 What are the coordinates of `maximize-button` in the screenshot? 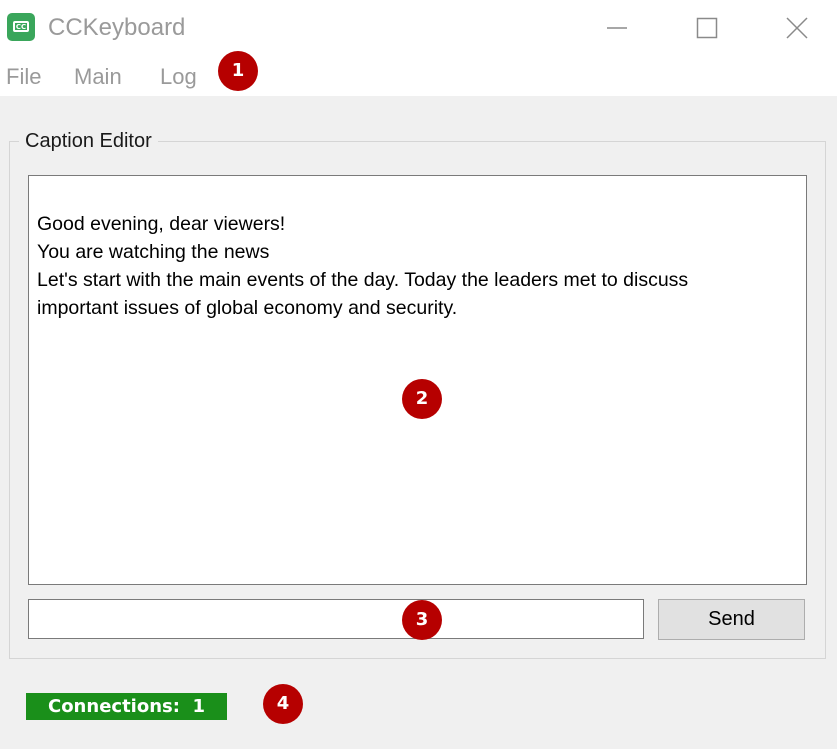 It's located at (707, 28).